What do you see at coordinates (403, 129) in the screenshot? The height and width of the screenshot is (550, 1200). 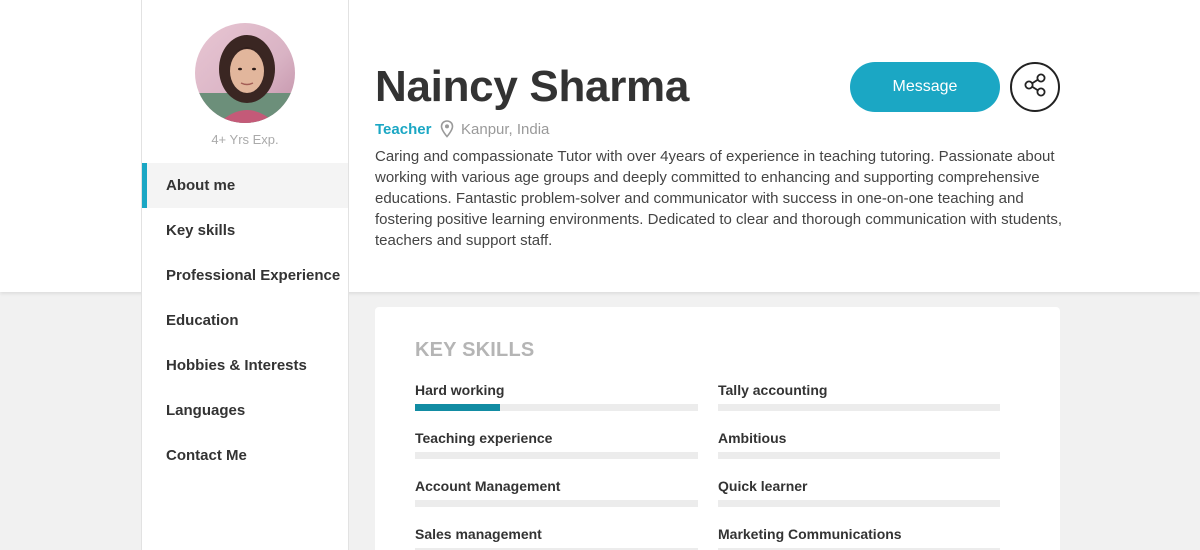 I see `profile-role: Teacher` at bounding box center [403, 129].